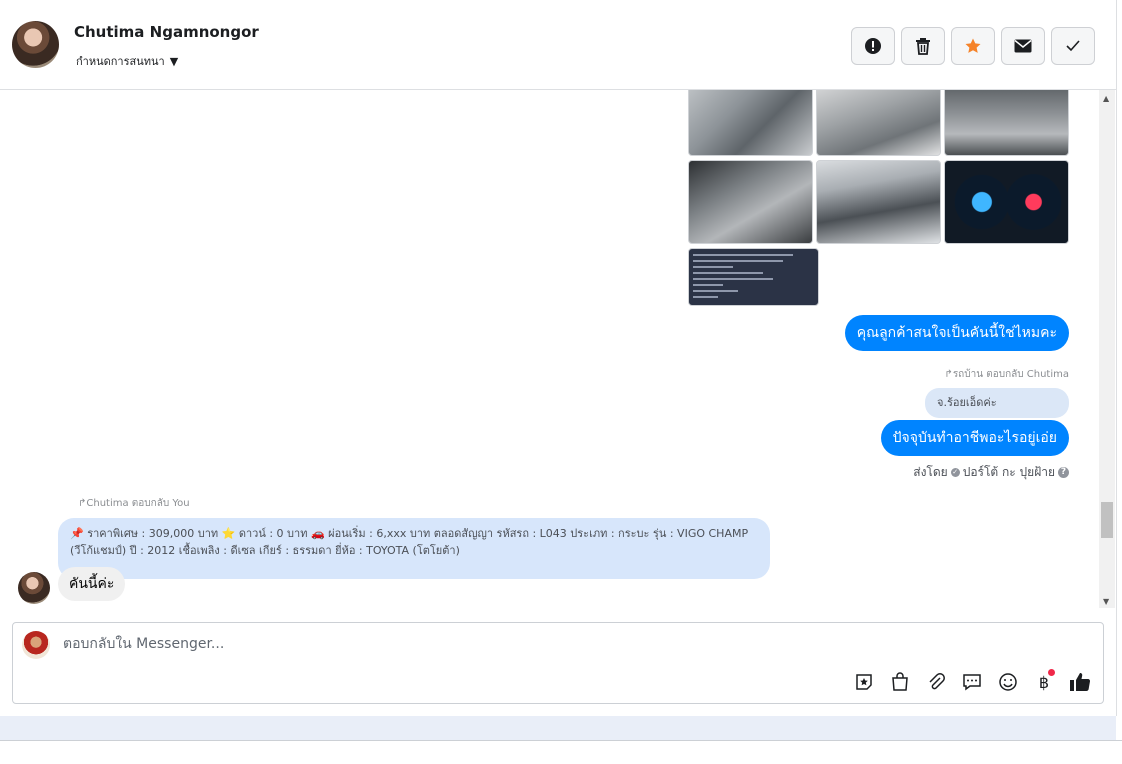  I want to click on sent-by-info: ส่งโดย ✓ ปอร์โต้ กะ ปุยฝ้าย ?, so click(991, 472).